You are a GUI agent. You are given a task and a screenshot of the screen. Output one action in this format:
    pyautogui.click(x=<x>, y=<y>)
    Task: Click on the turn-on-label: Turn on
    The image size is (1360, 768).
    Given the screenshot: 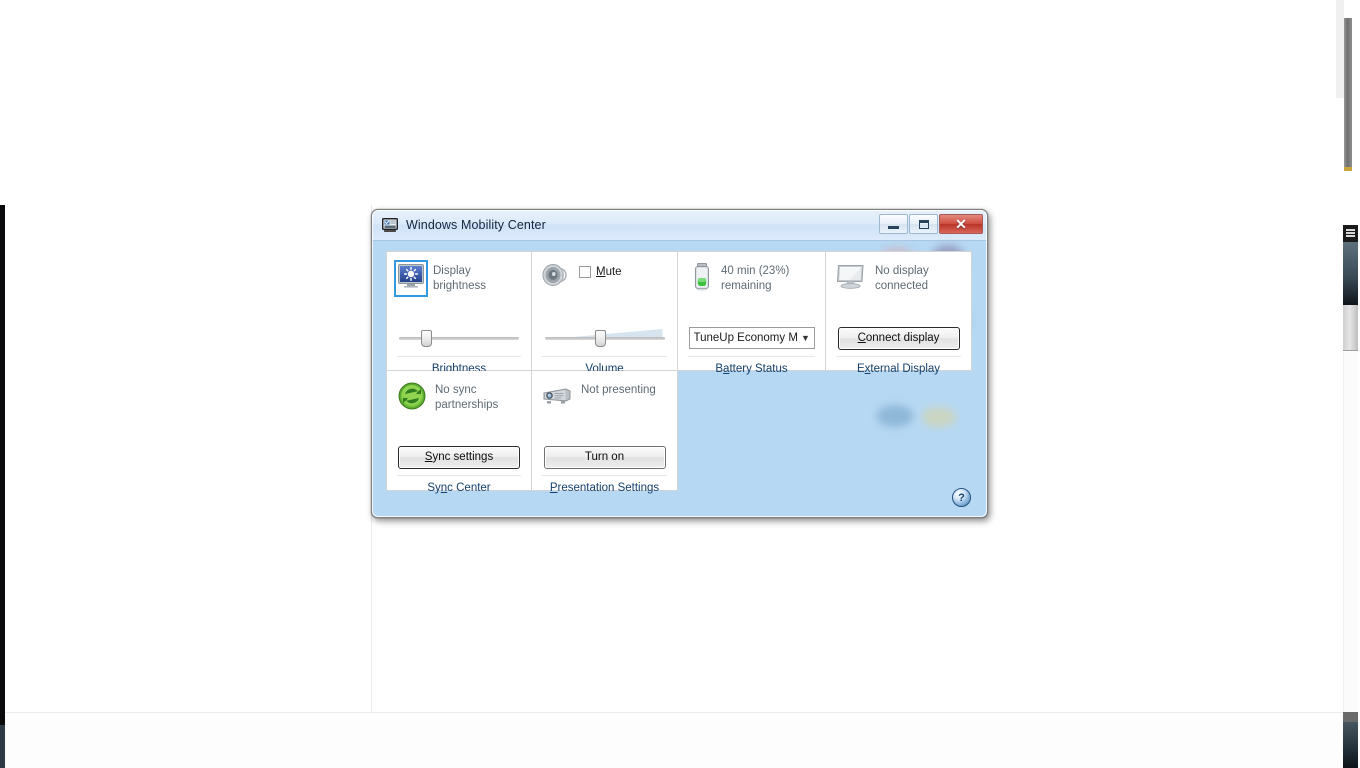 What is the action you would take?
    pyautogui.click(x=604, y=457)
    